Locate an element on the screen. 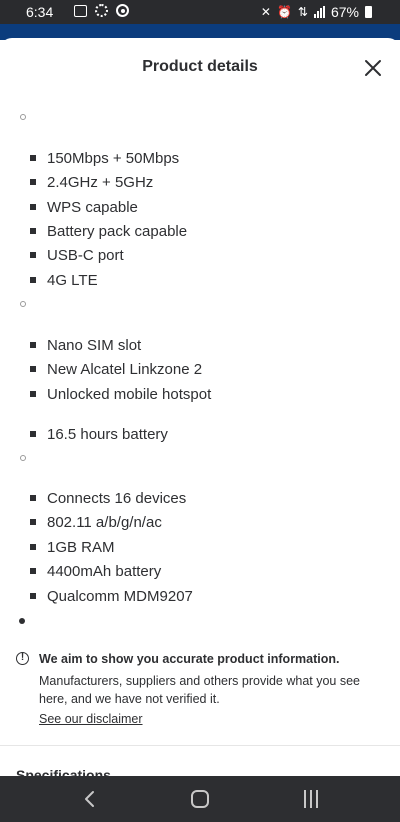 This screenshot has width=400, height=822. fan-icon is located at coordinates (101, 10).